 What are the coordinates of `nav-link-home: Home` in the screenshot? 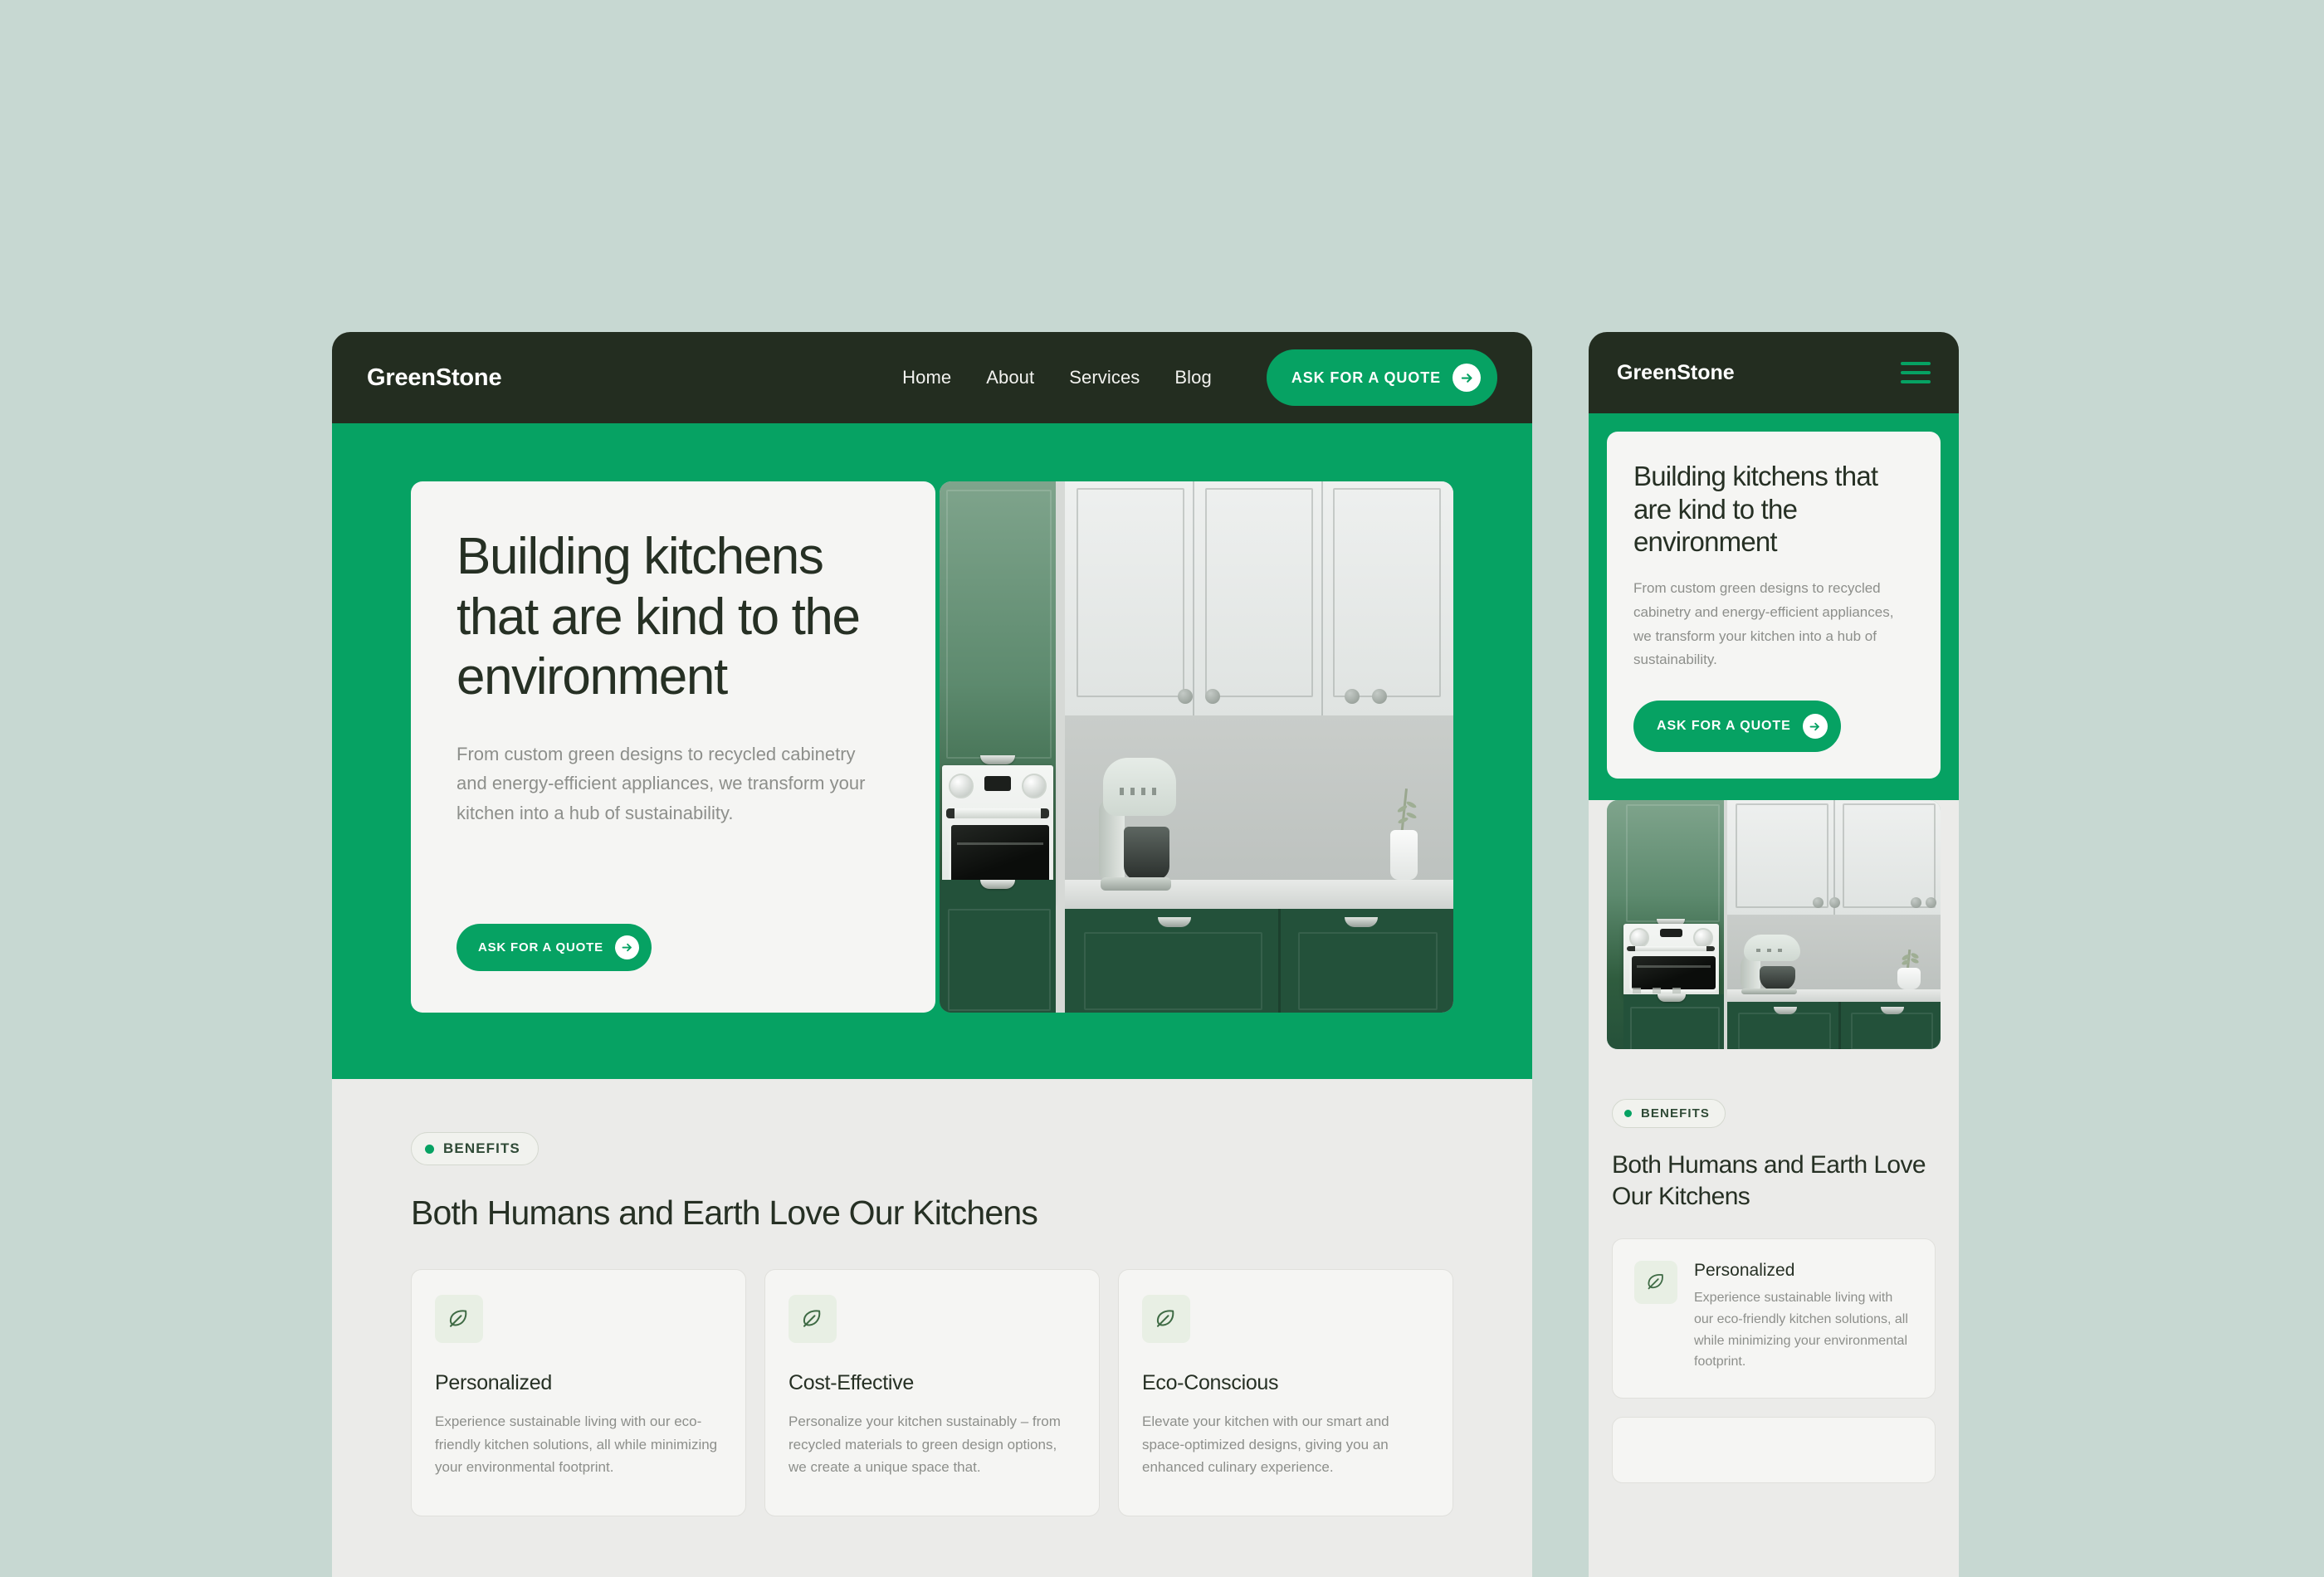 It's located at (926, 377).